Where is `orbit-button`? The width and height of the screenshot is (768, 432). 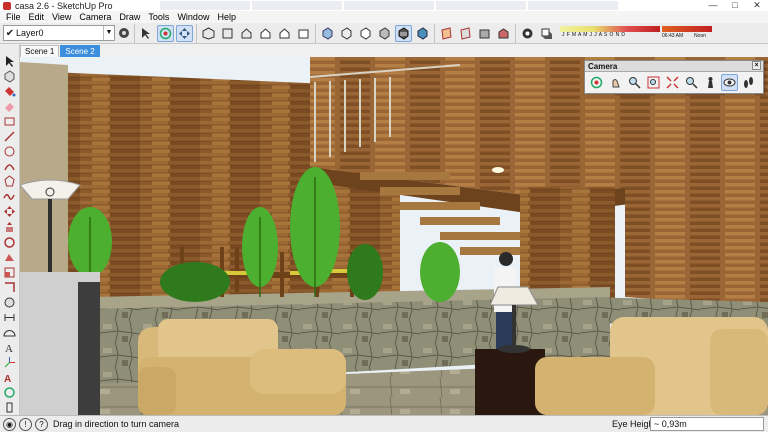 orbit-button is located at coordinates (165, 33).